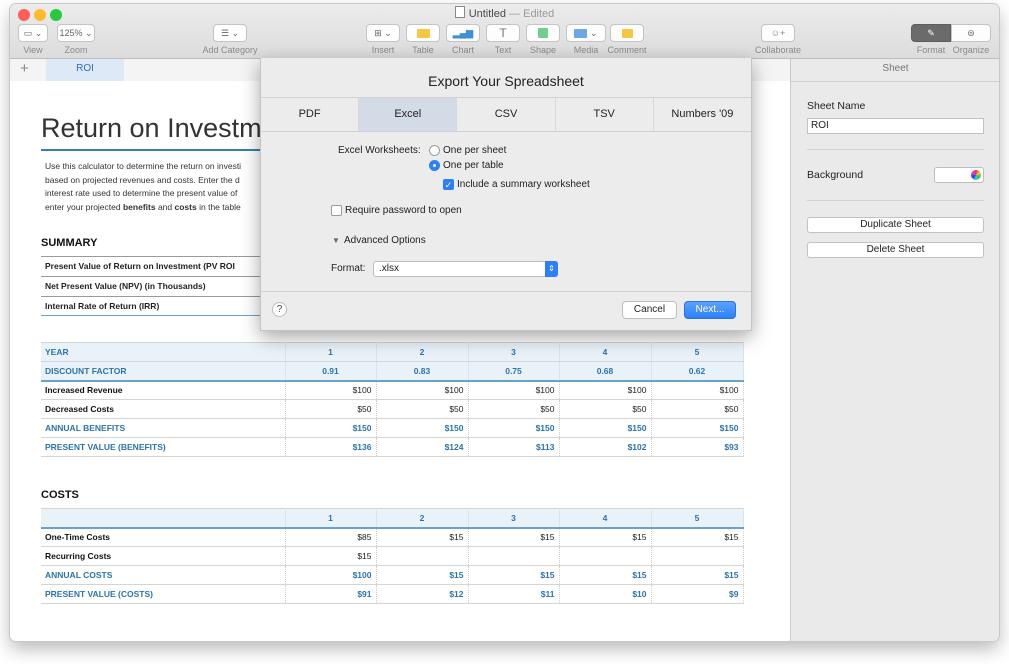  What do you see at coordinates (605, 447) in the screenshot?
I see `table-cell: $102` at bounding box center [605, 447].